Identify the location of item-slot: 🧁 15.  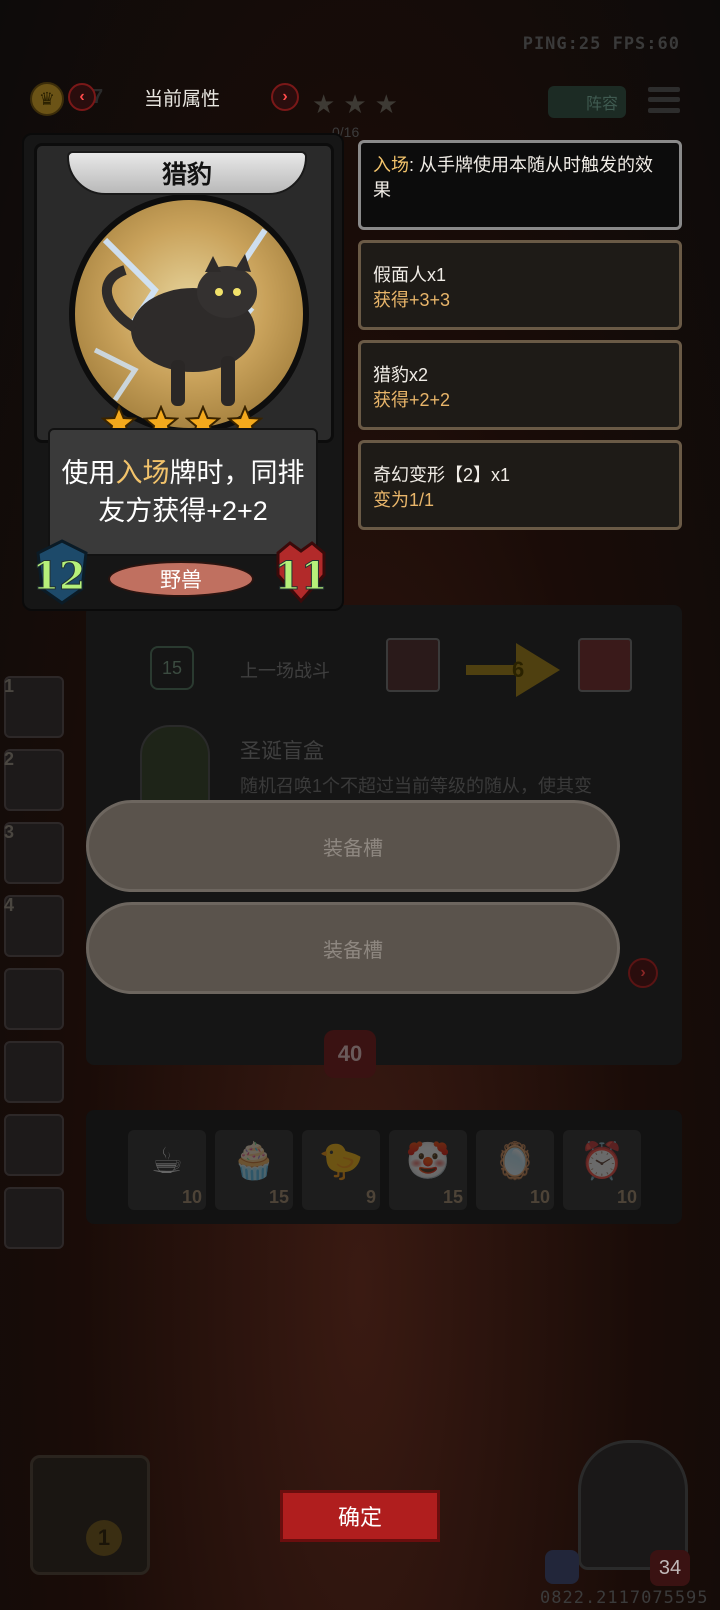
(254, 1170).